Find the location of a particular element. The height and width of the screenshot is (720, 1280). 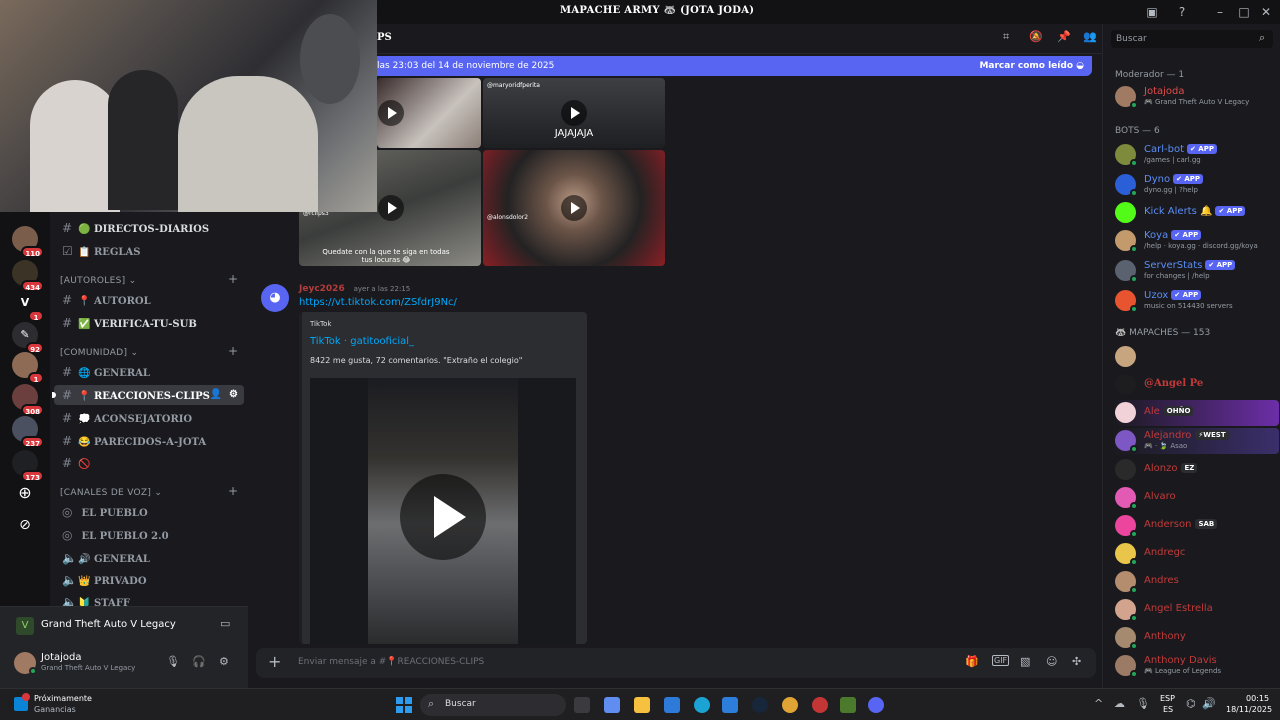

member-item: Alejandro ⚡WEST 🎮 · 🍃 Asao is located at coordinates (1196, 441).